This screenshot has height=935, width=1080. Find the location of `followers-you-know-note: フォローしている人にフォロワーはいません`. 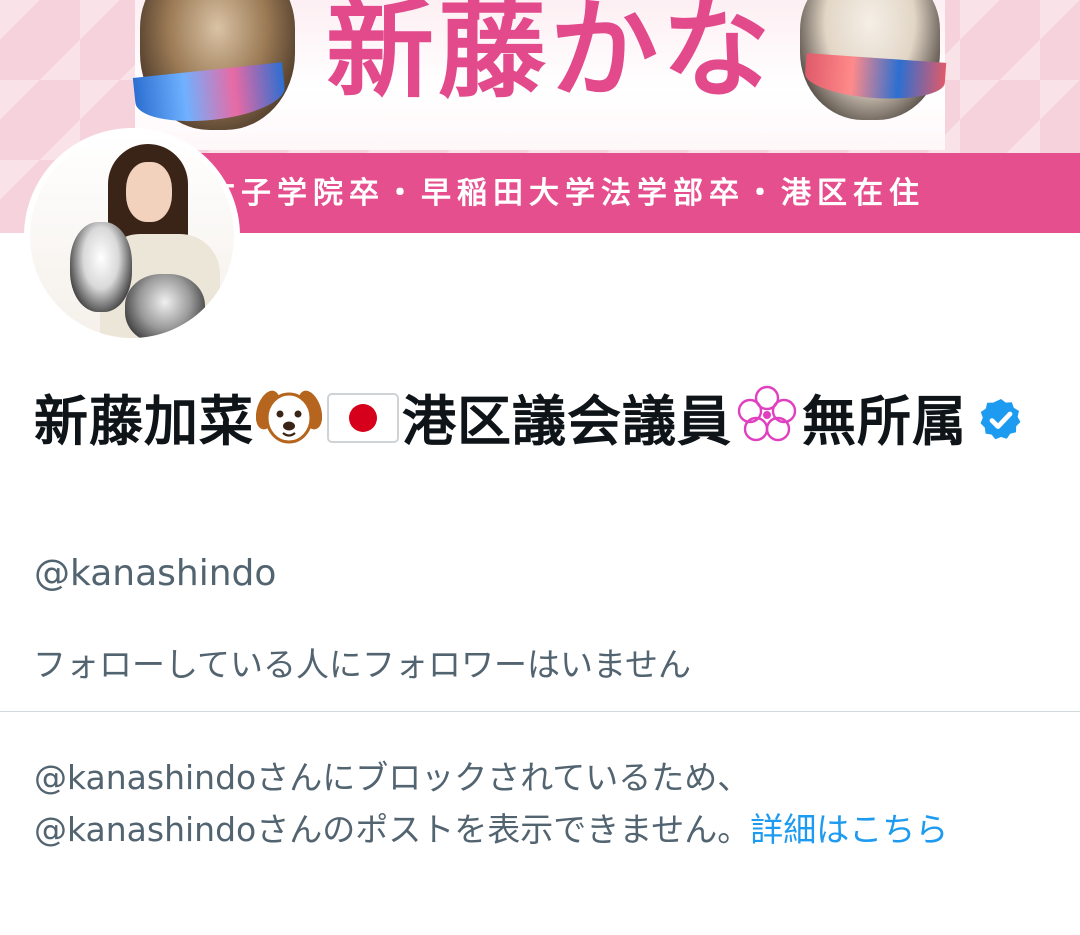

followers-you-know-note: フォローしている人にフォロワーはいません is located at coordinates (362, 665).